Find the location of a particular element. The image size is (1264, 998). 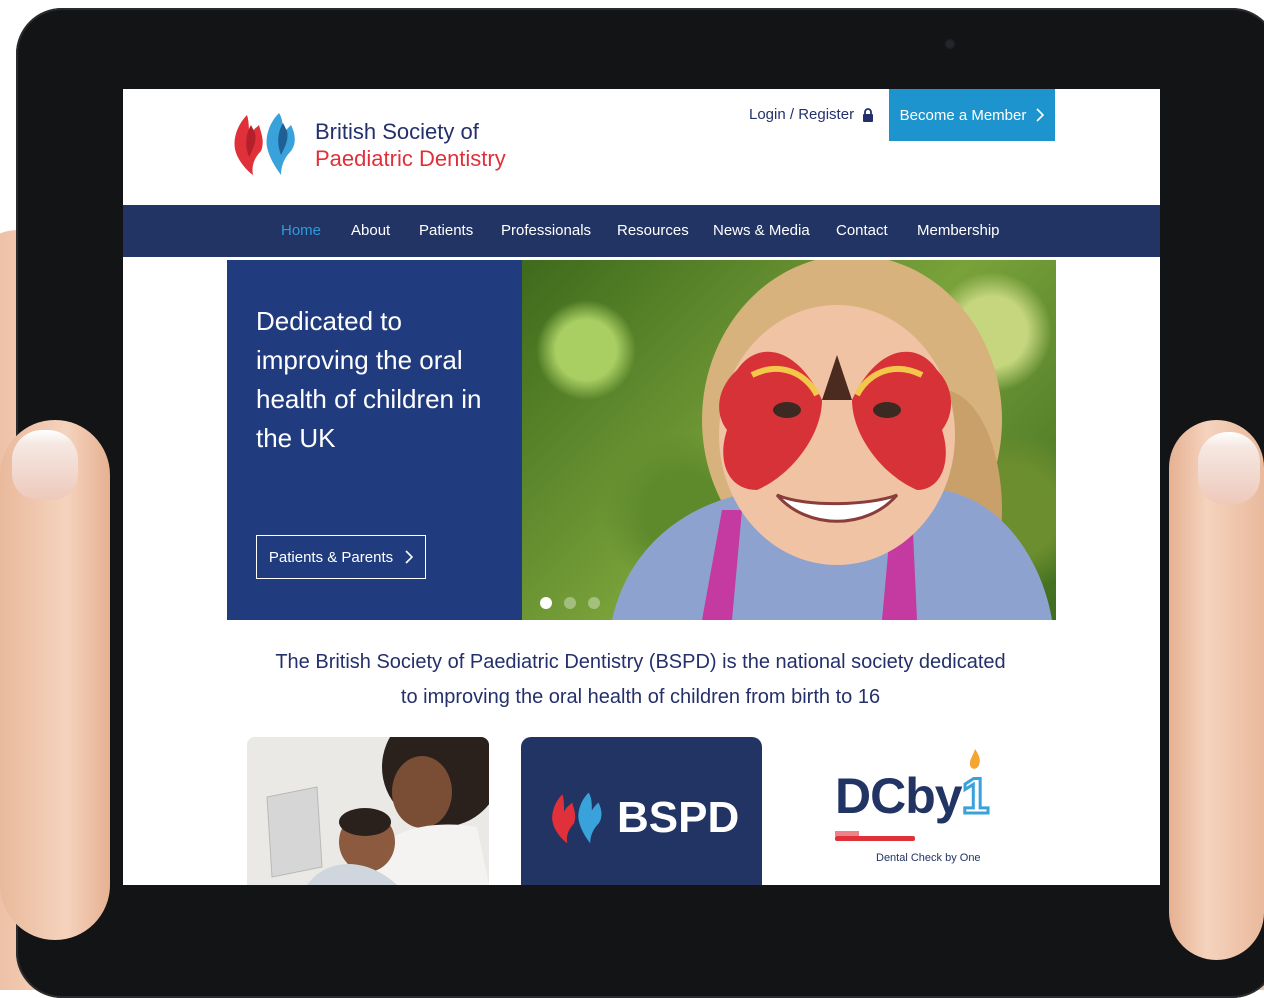

become-member-button: Become a Member is located at coordinates (972, 115).